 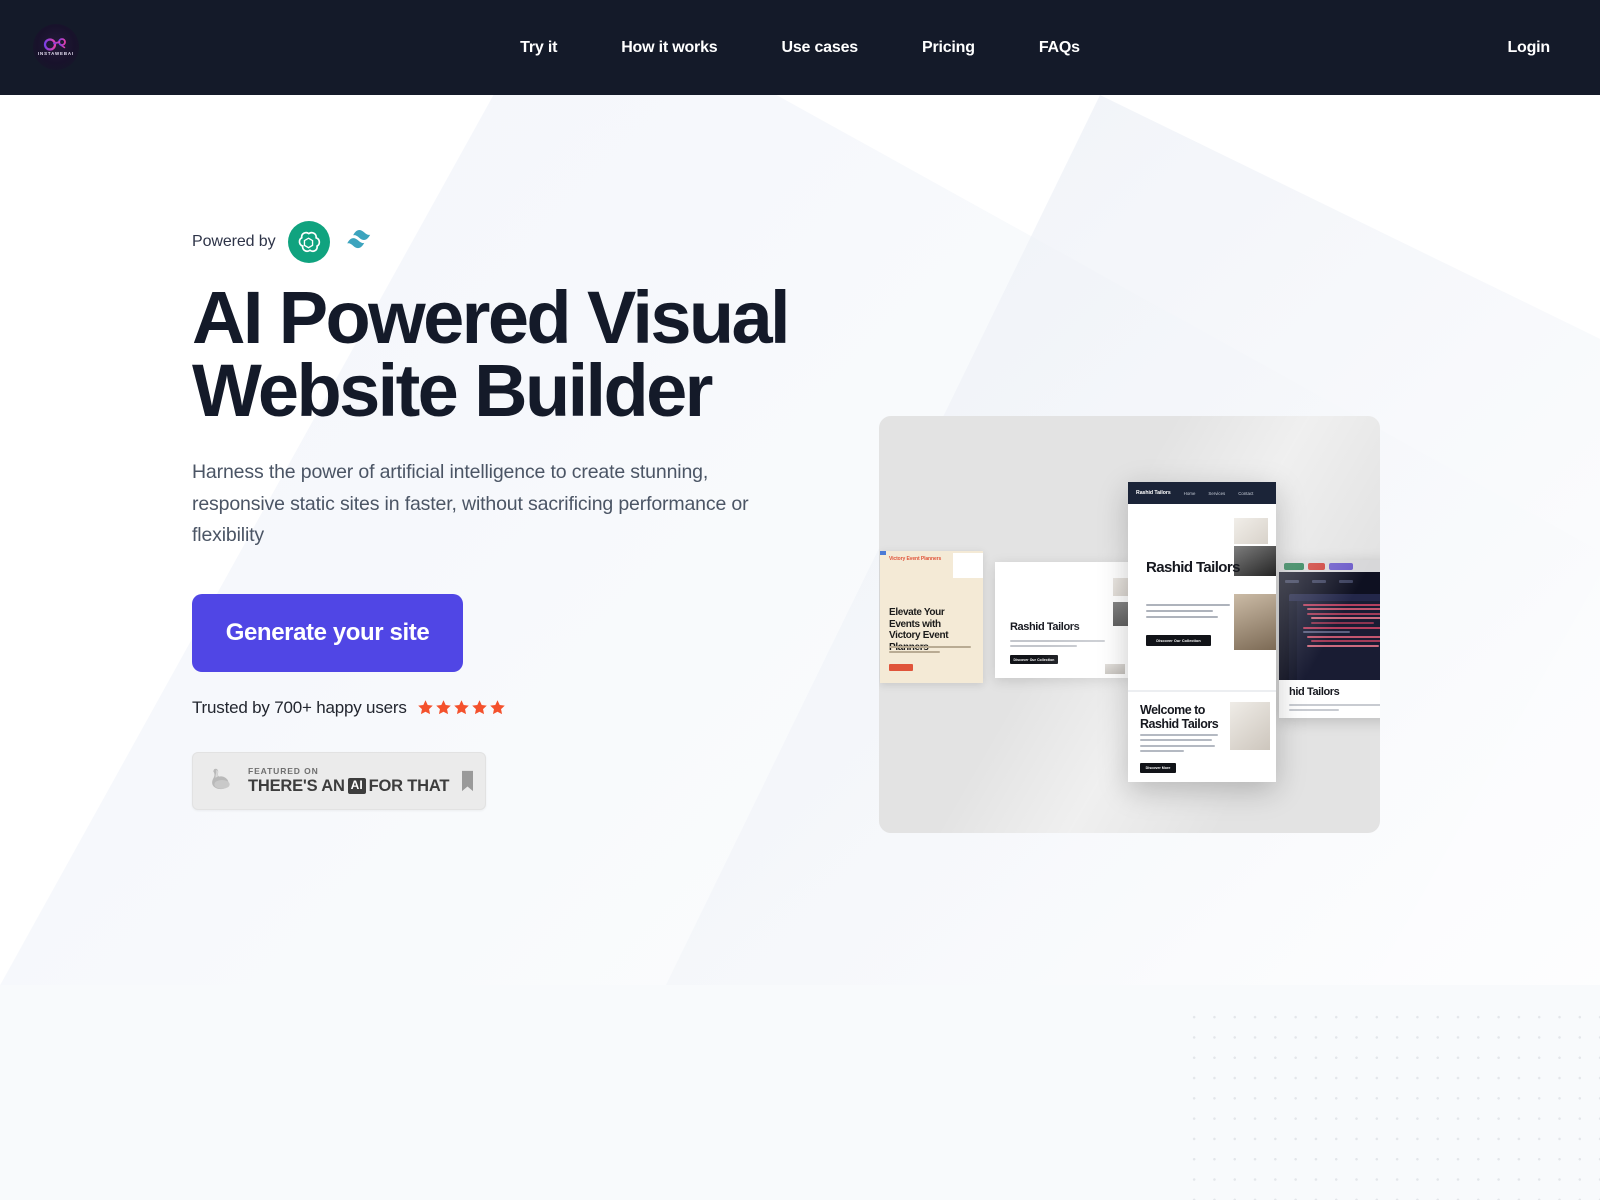 What do you see at coordinates (409, 786) in the screenshot?
I see `featured-badge-title-after: FOR THAT` at bounding box center [409, 786].